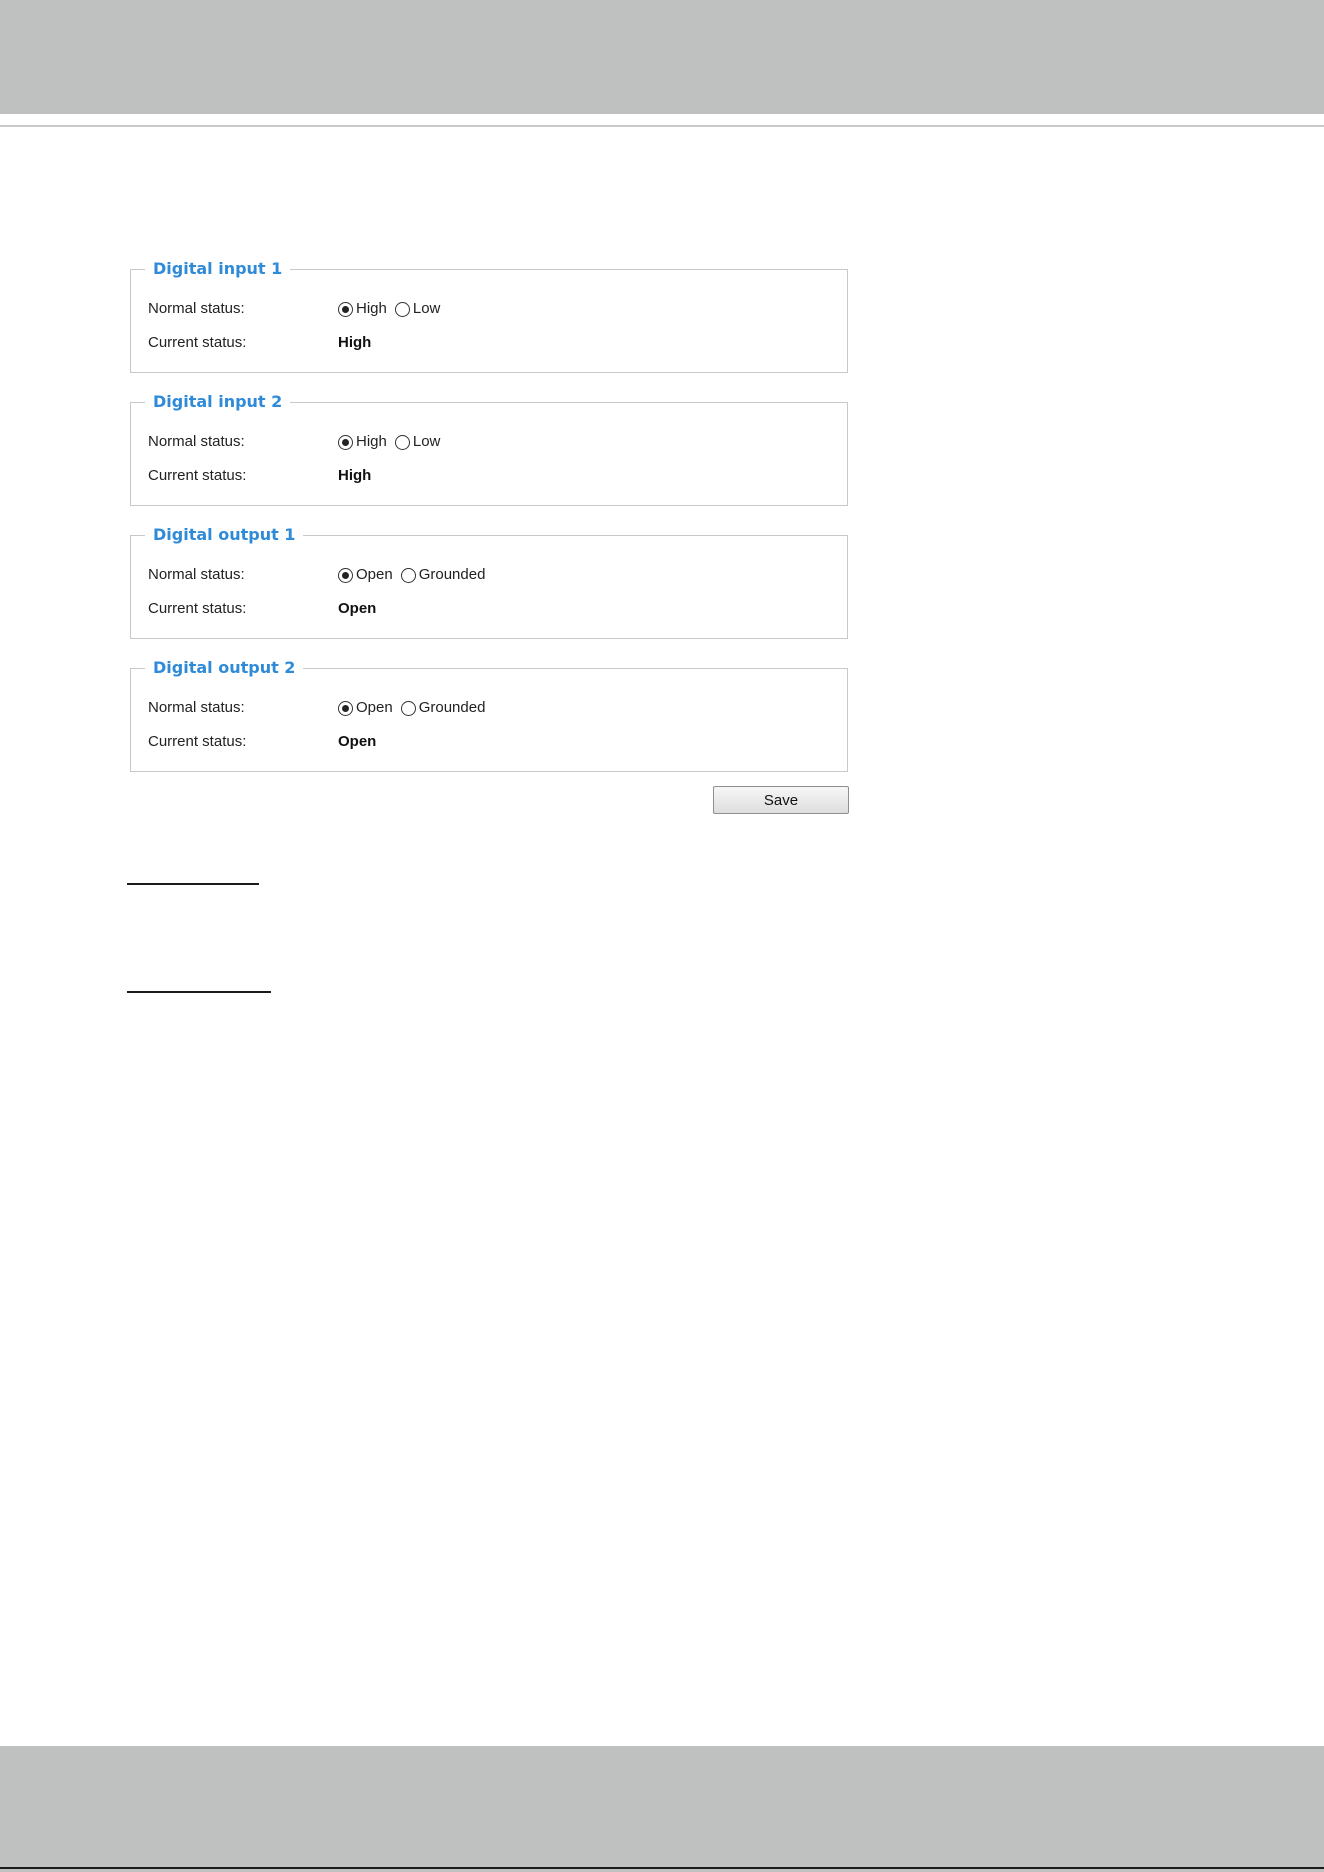 The height and width of the screenshot is (1872, 1324). What do you see at coordinates (662, 57) in the screenshot?
I see `page-header-band` at bounding box center [662, 57].